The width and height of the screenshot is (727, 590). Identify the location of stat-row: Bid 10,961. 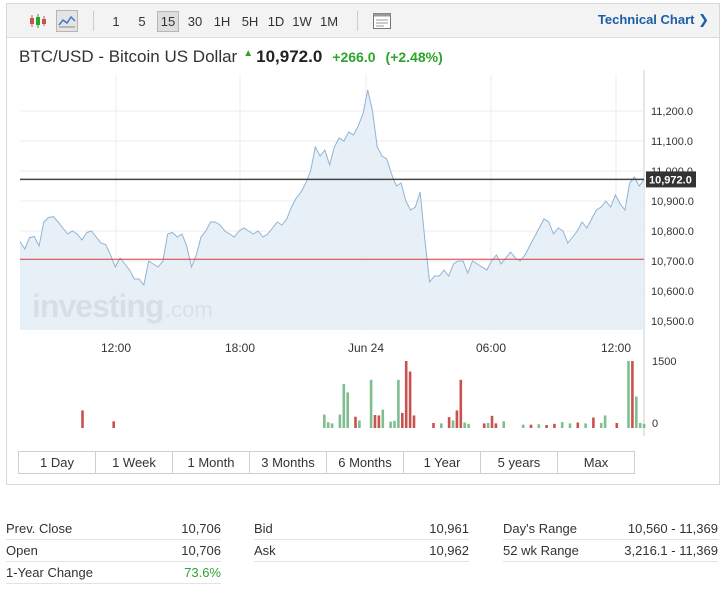
(361, 529).